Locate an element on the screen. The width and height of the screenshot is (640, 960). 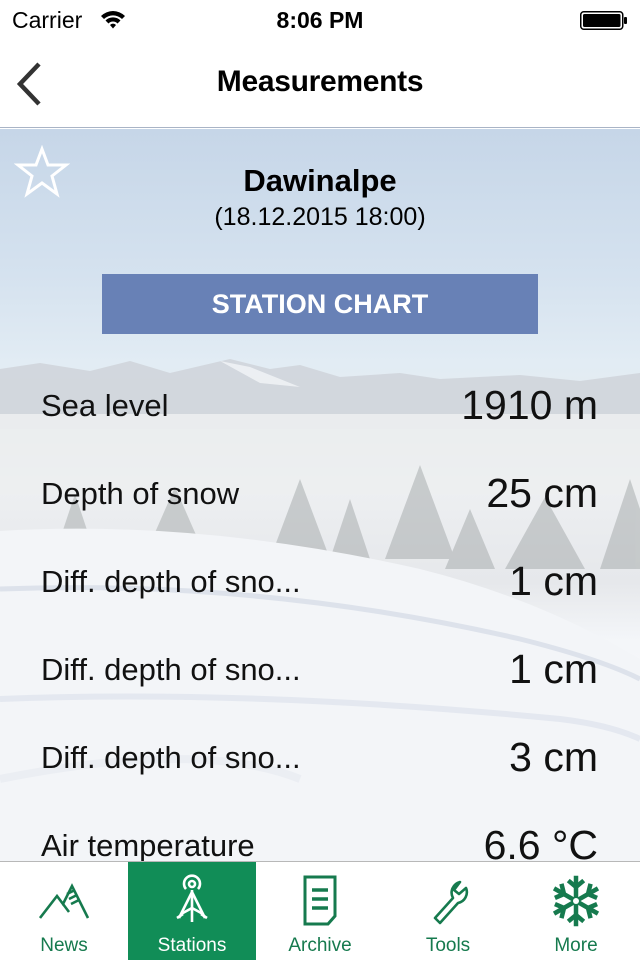
clock: 8:06 PM is located at coordinates (320, 20).